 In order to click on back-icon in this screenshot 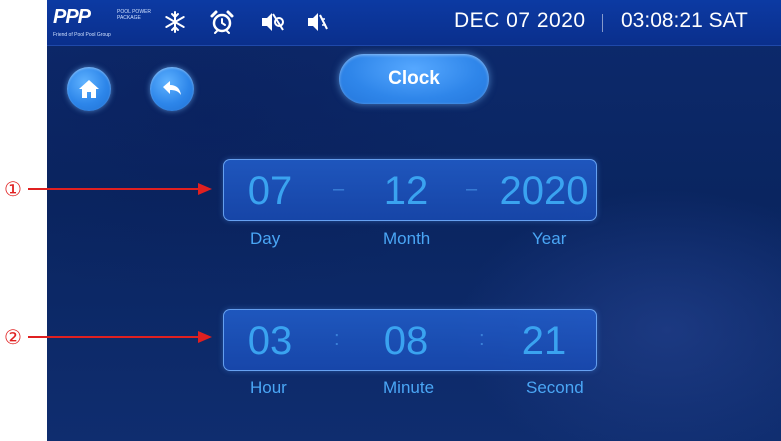, I will do `click(172, 88)`.